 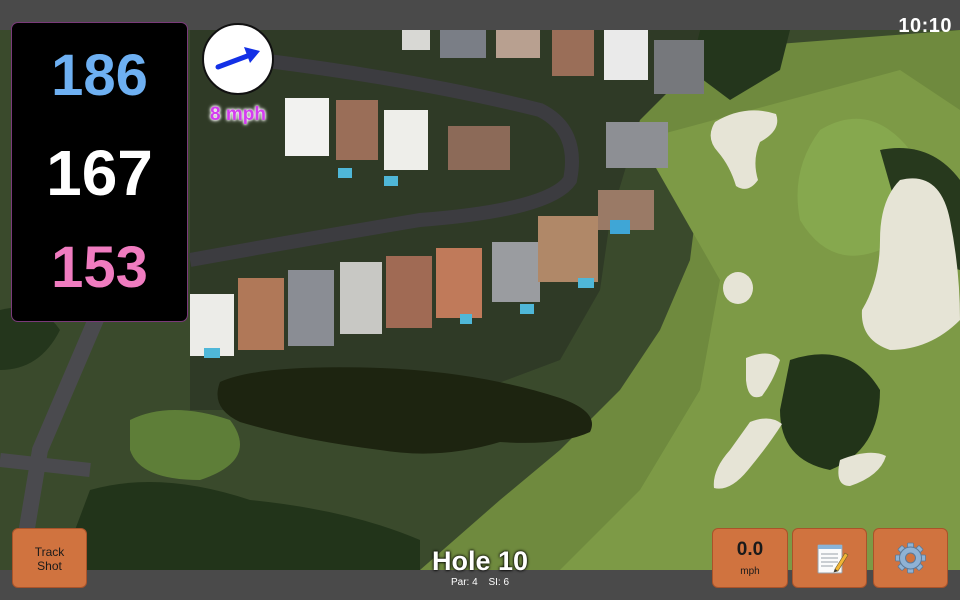 I want to click on speed-button: 0.0 mph, so click(x=750, y=558).